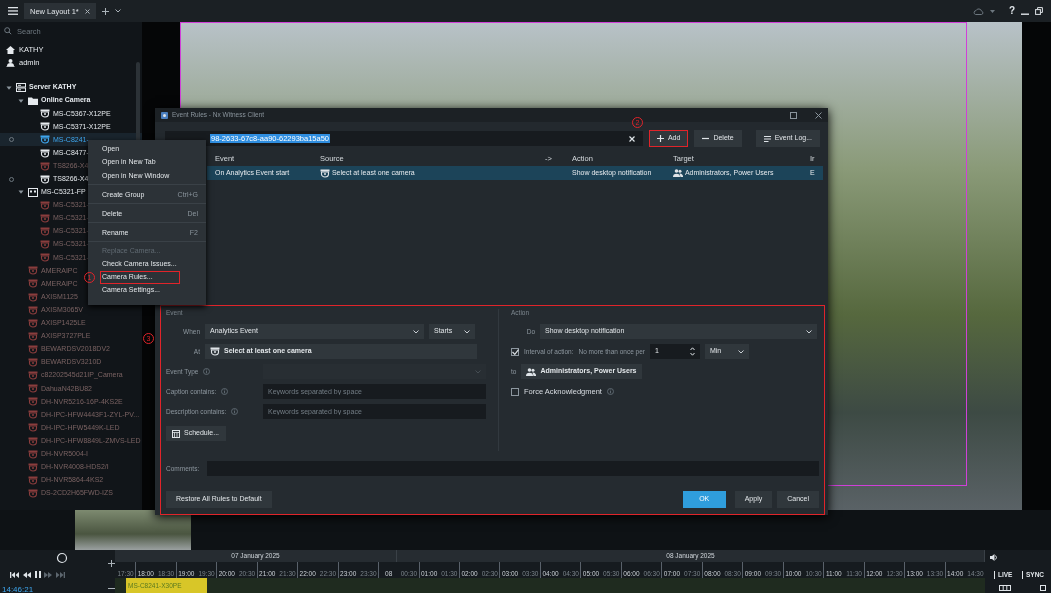  What do you see at coordinates (978, 11) in the screenshot?
I see `cloud-icon` at bounding box center [978, 11].